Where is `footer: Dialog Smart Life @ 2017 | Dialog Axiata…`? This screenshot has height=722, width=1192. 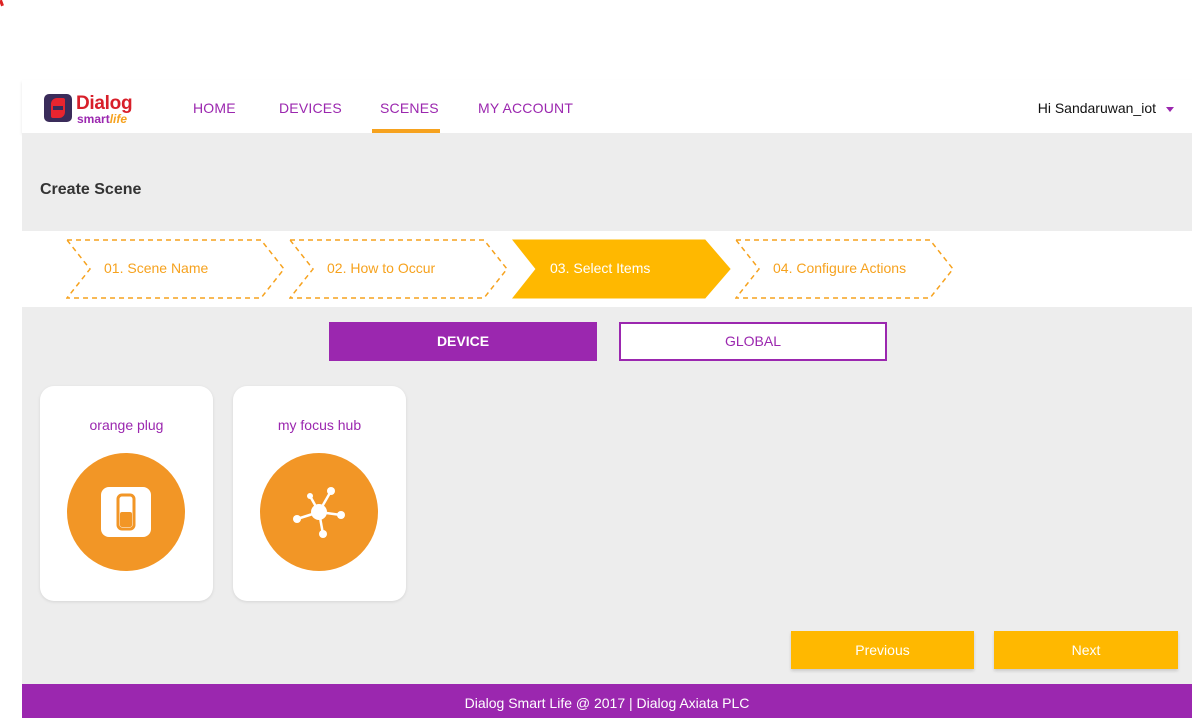 footer: Dialog Smart Life @ 2017 | Dialog Axiata… is located at coordinates (607, 701).